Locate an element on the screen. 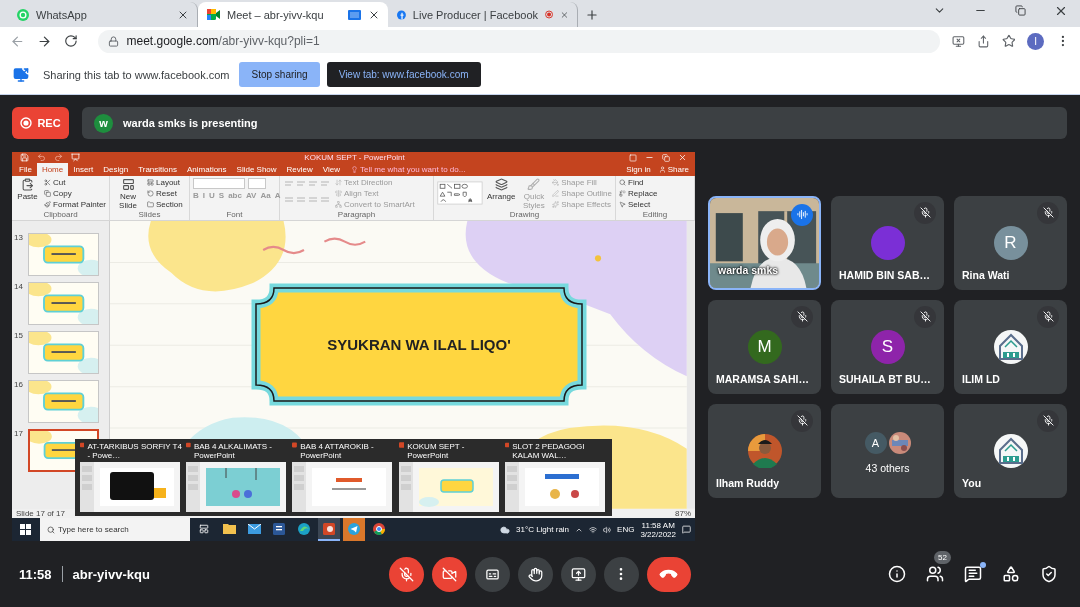  url-text: meet.google.com/abr-yivv-kqu?pli=1 is located at coordinates (223, 41).